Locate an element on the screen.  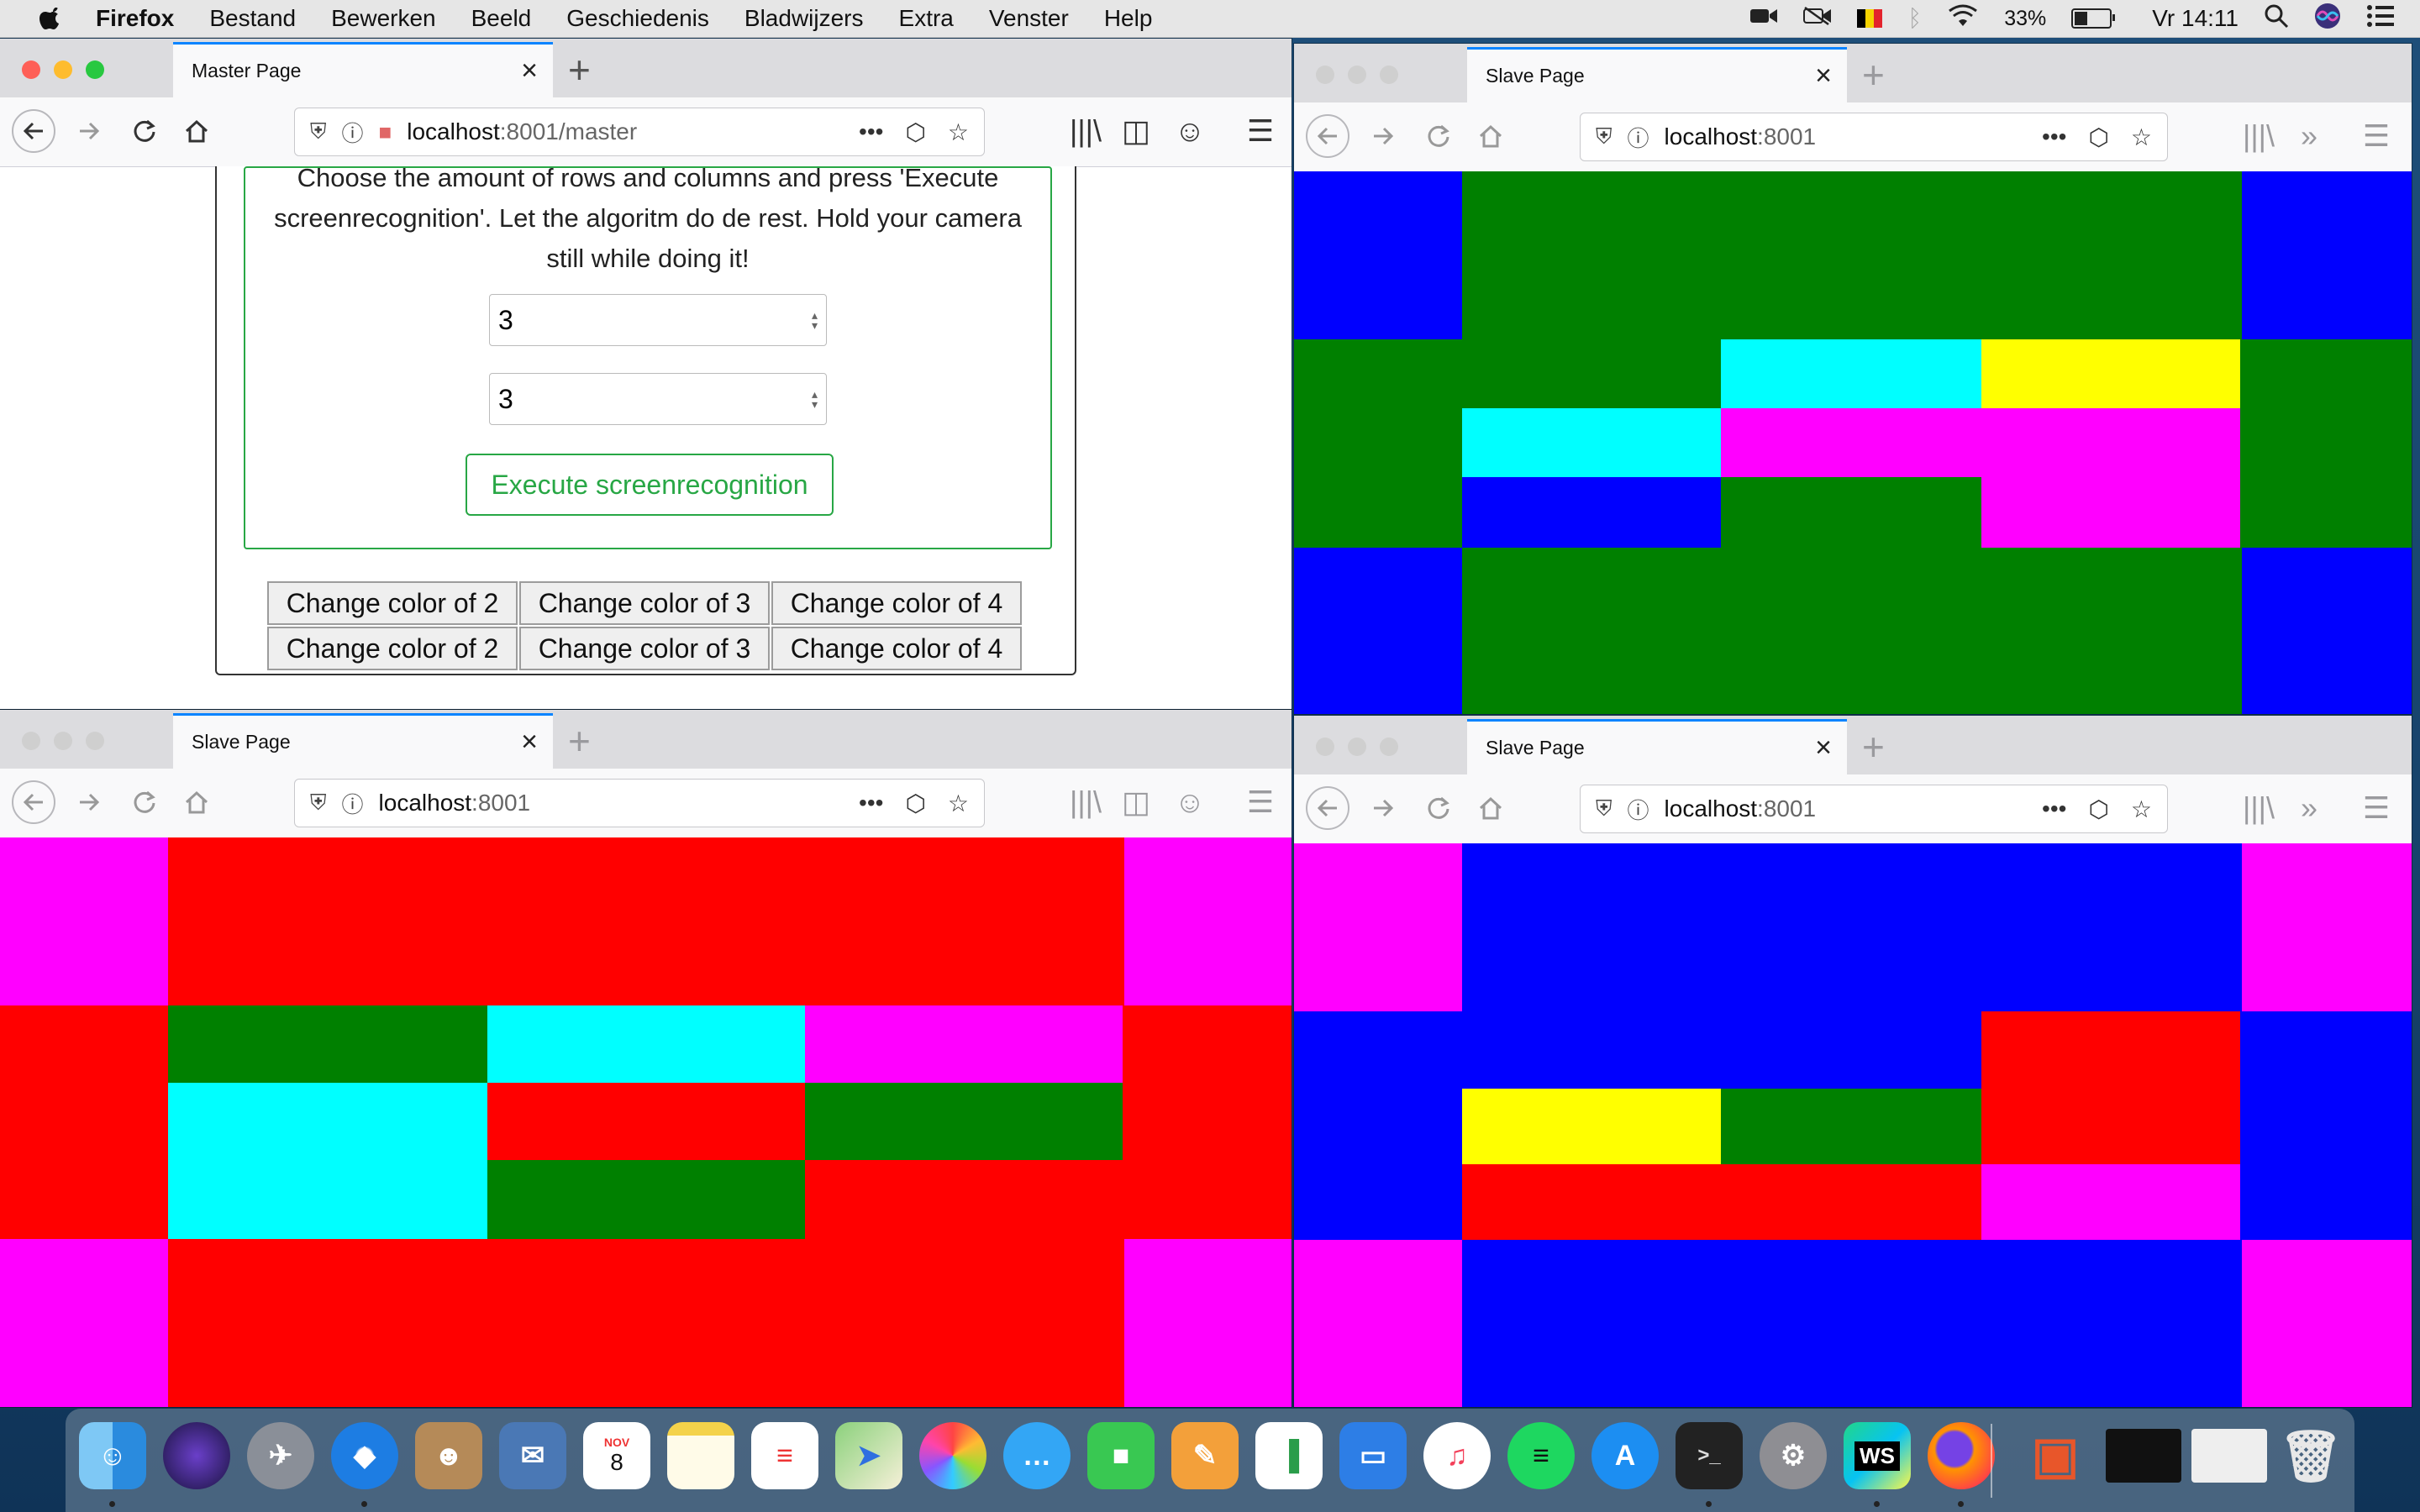
reminders-icon: ≡ is located at coordinates (784, 1455).